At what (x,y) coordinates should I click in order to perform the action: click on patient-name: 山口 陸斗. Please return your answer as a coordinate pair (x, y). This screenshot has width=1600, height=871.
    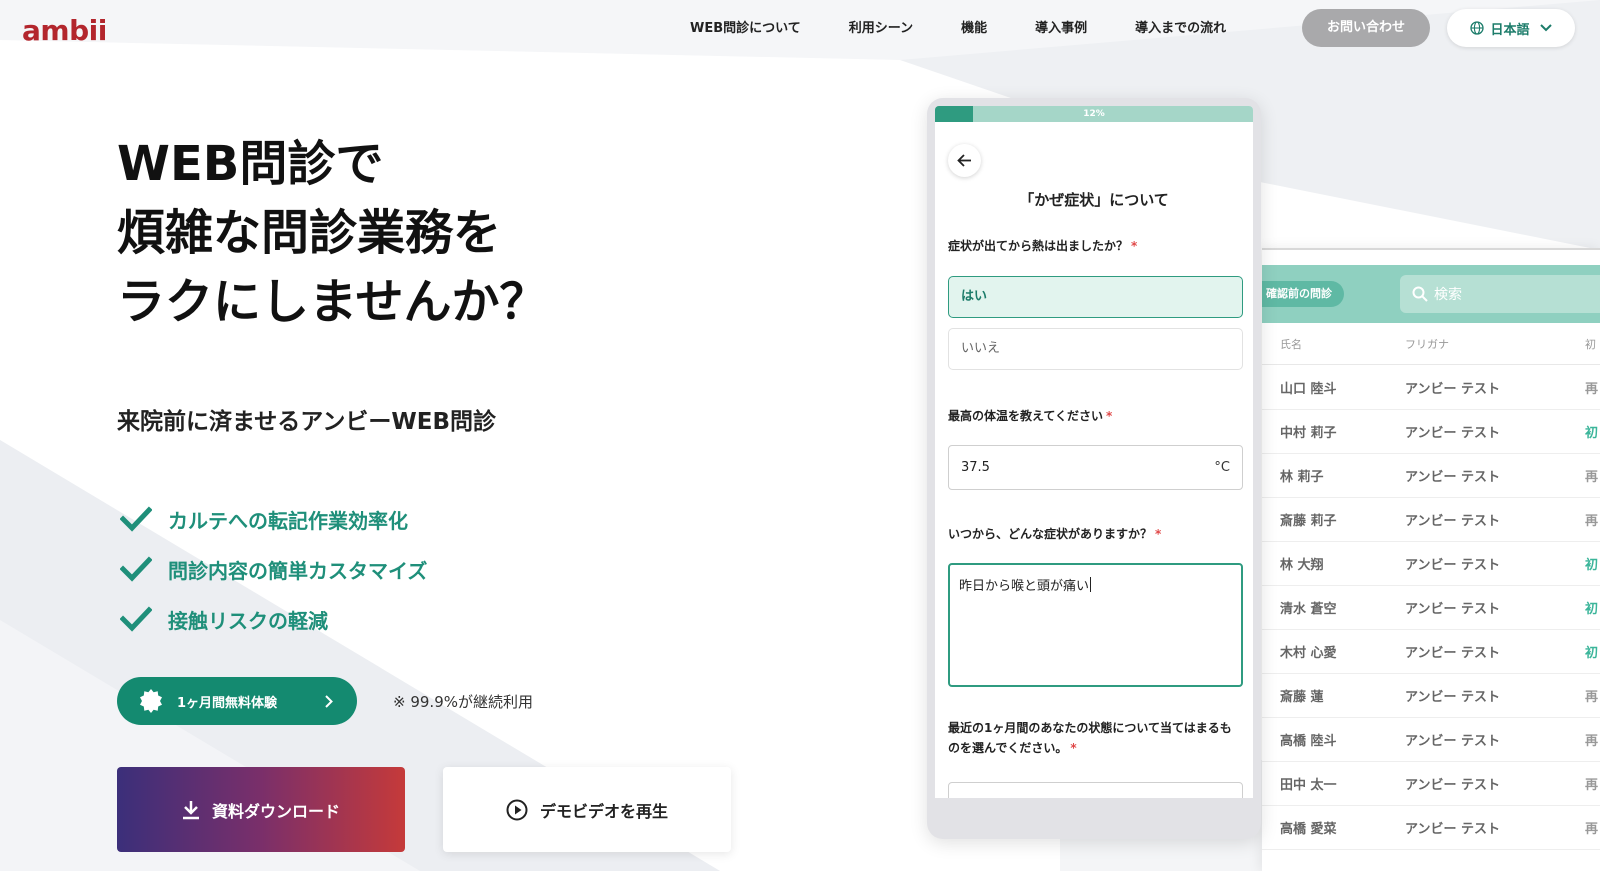
    Looking at the image, I should click on (1308, 389).